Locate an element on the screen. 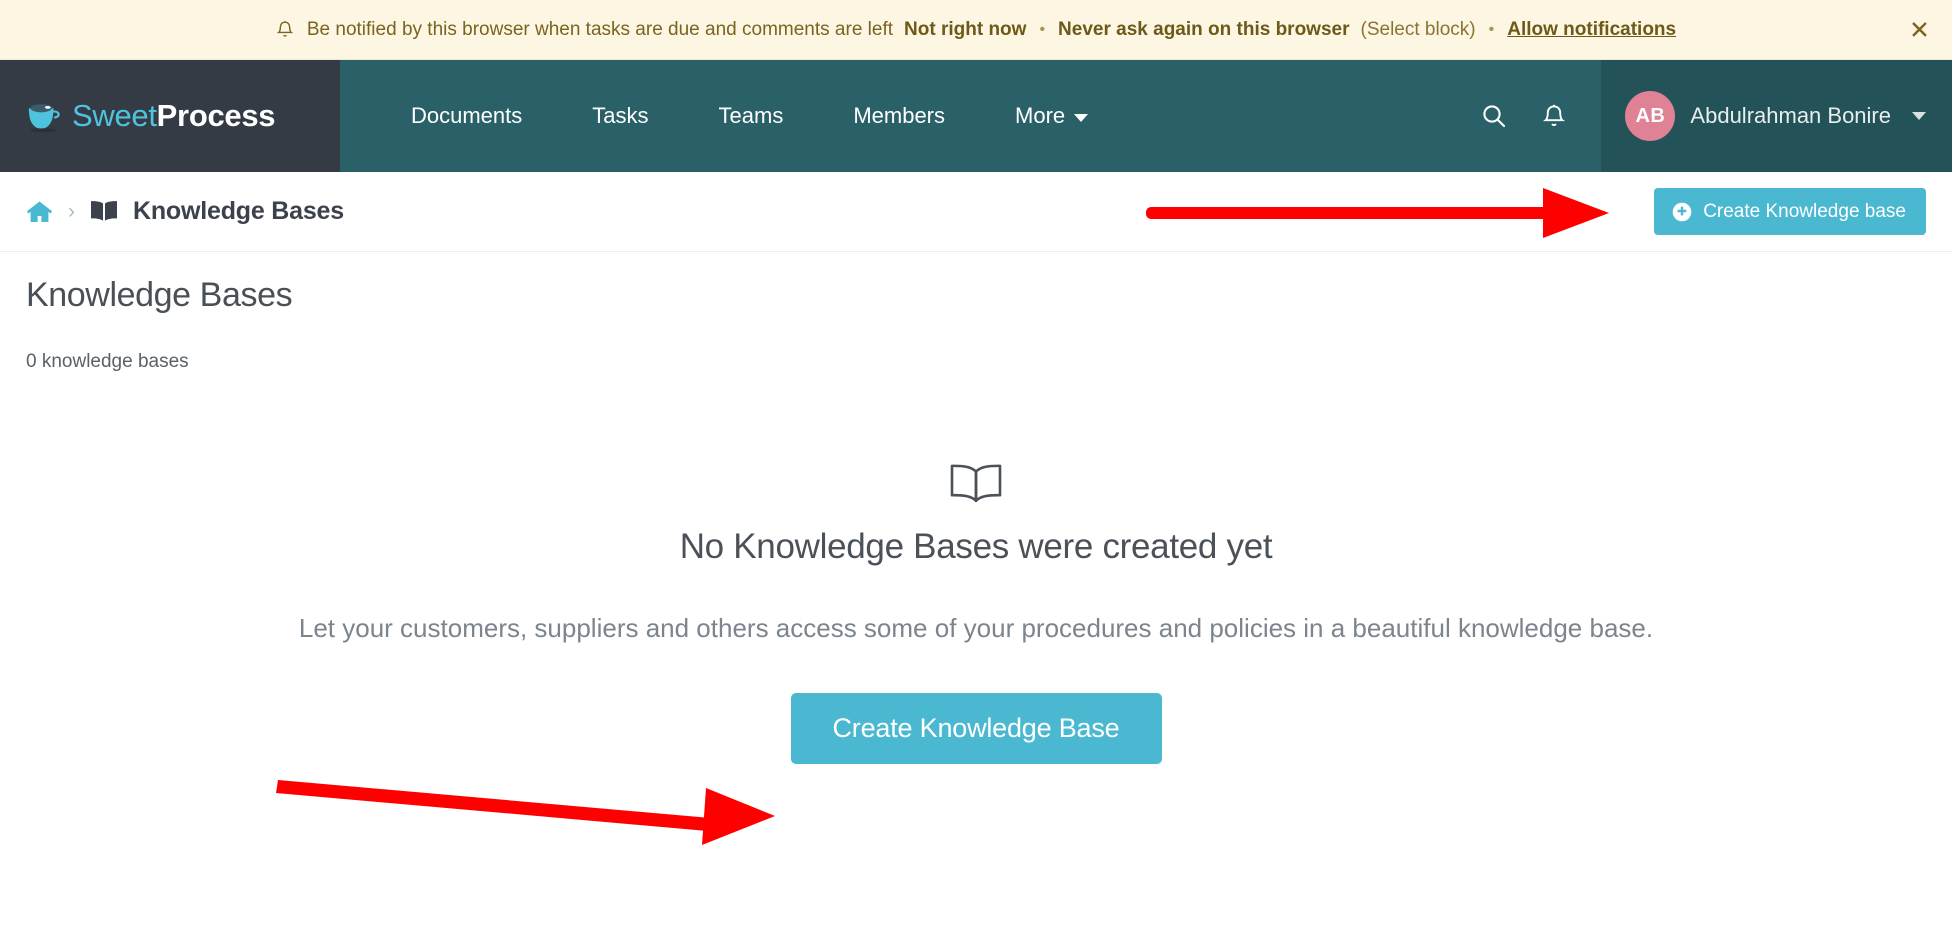 This screenshot has width=1952, height=952. avatar: AB is located at coordinates (1650, 116).